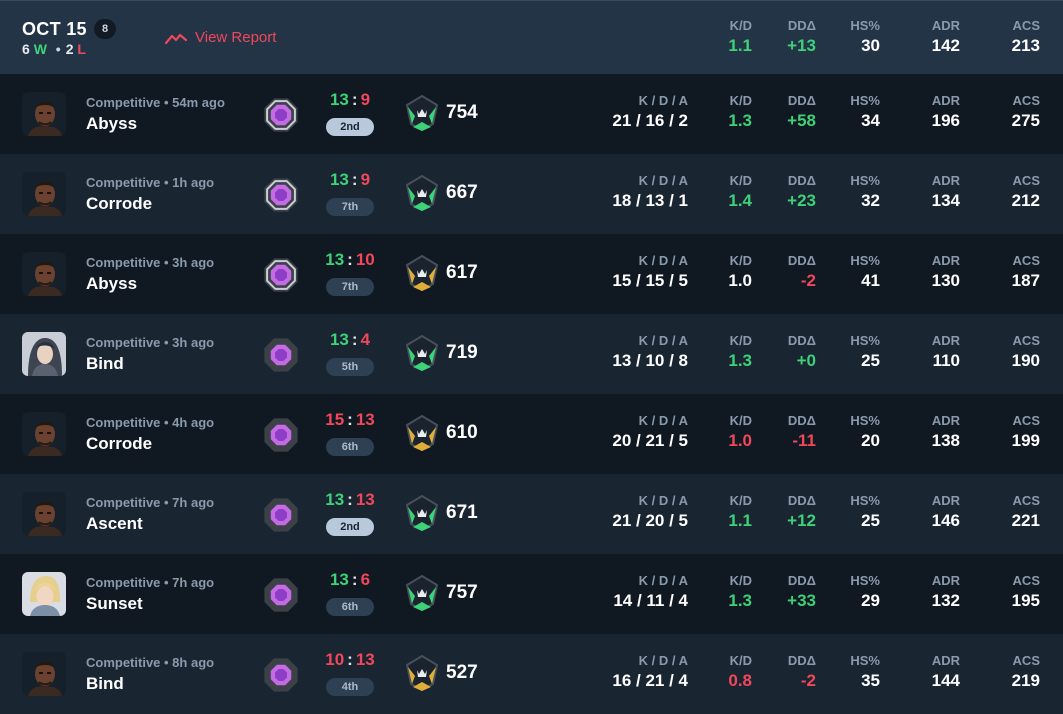 The height and width of the screenshot is (714, 1063). I want to click on losses-suffix: L, so click(81, 49).